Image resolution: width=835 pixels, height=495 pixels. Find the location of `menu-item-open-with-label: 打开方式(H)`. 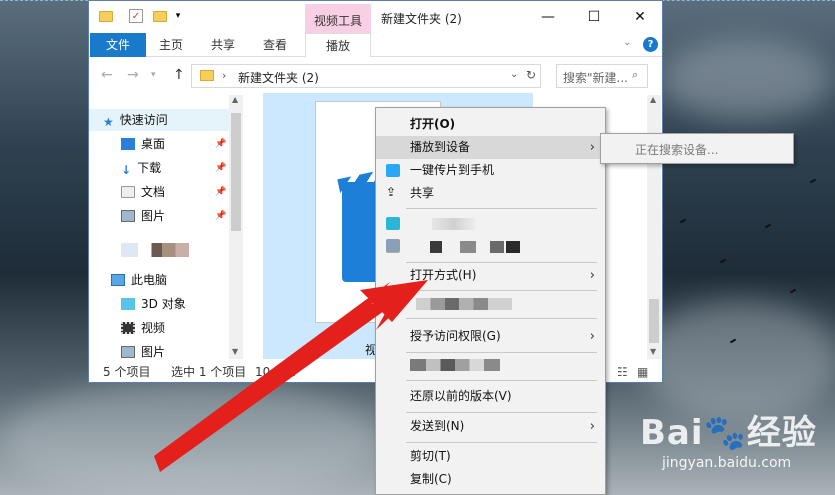

menu-item-open-with-label: 打开方式(H) is located at coordinates (443, 275).